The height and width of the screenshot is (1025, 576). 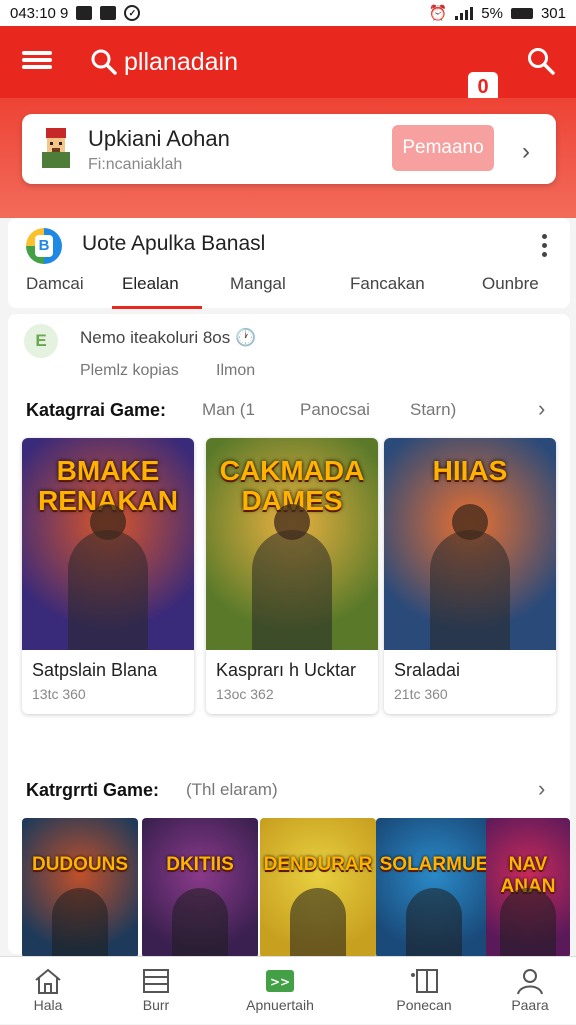 What do you see at coordinates (159, 138) in the screenshot?
I see `promo-title: Upkiani Aohan` at bounding box center [159, 138].